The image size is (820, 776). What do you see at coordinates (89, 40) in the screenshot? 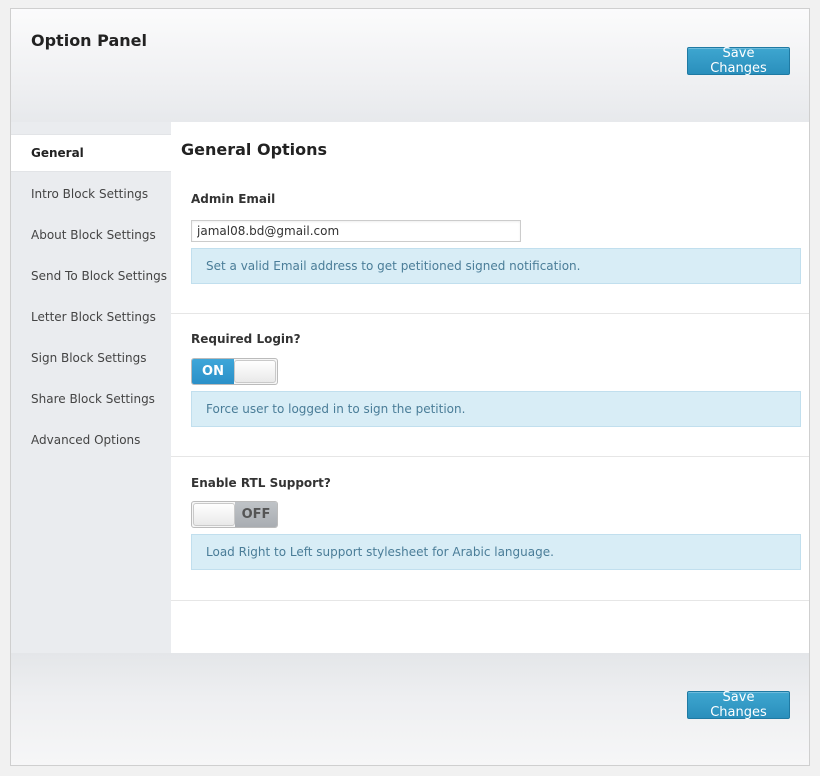
I see `page-title: Option Panel` at bounding box center [89, 40].